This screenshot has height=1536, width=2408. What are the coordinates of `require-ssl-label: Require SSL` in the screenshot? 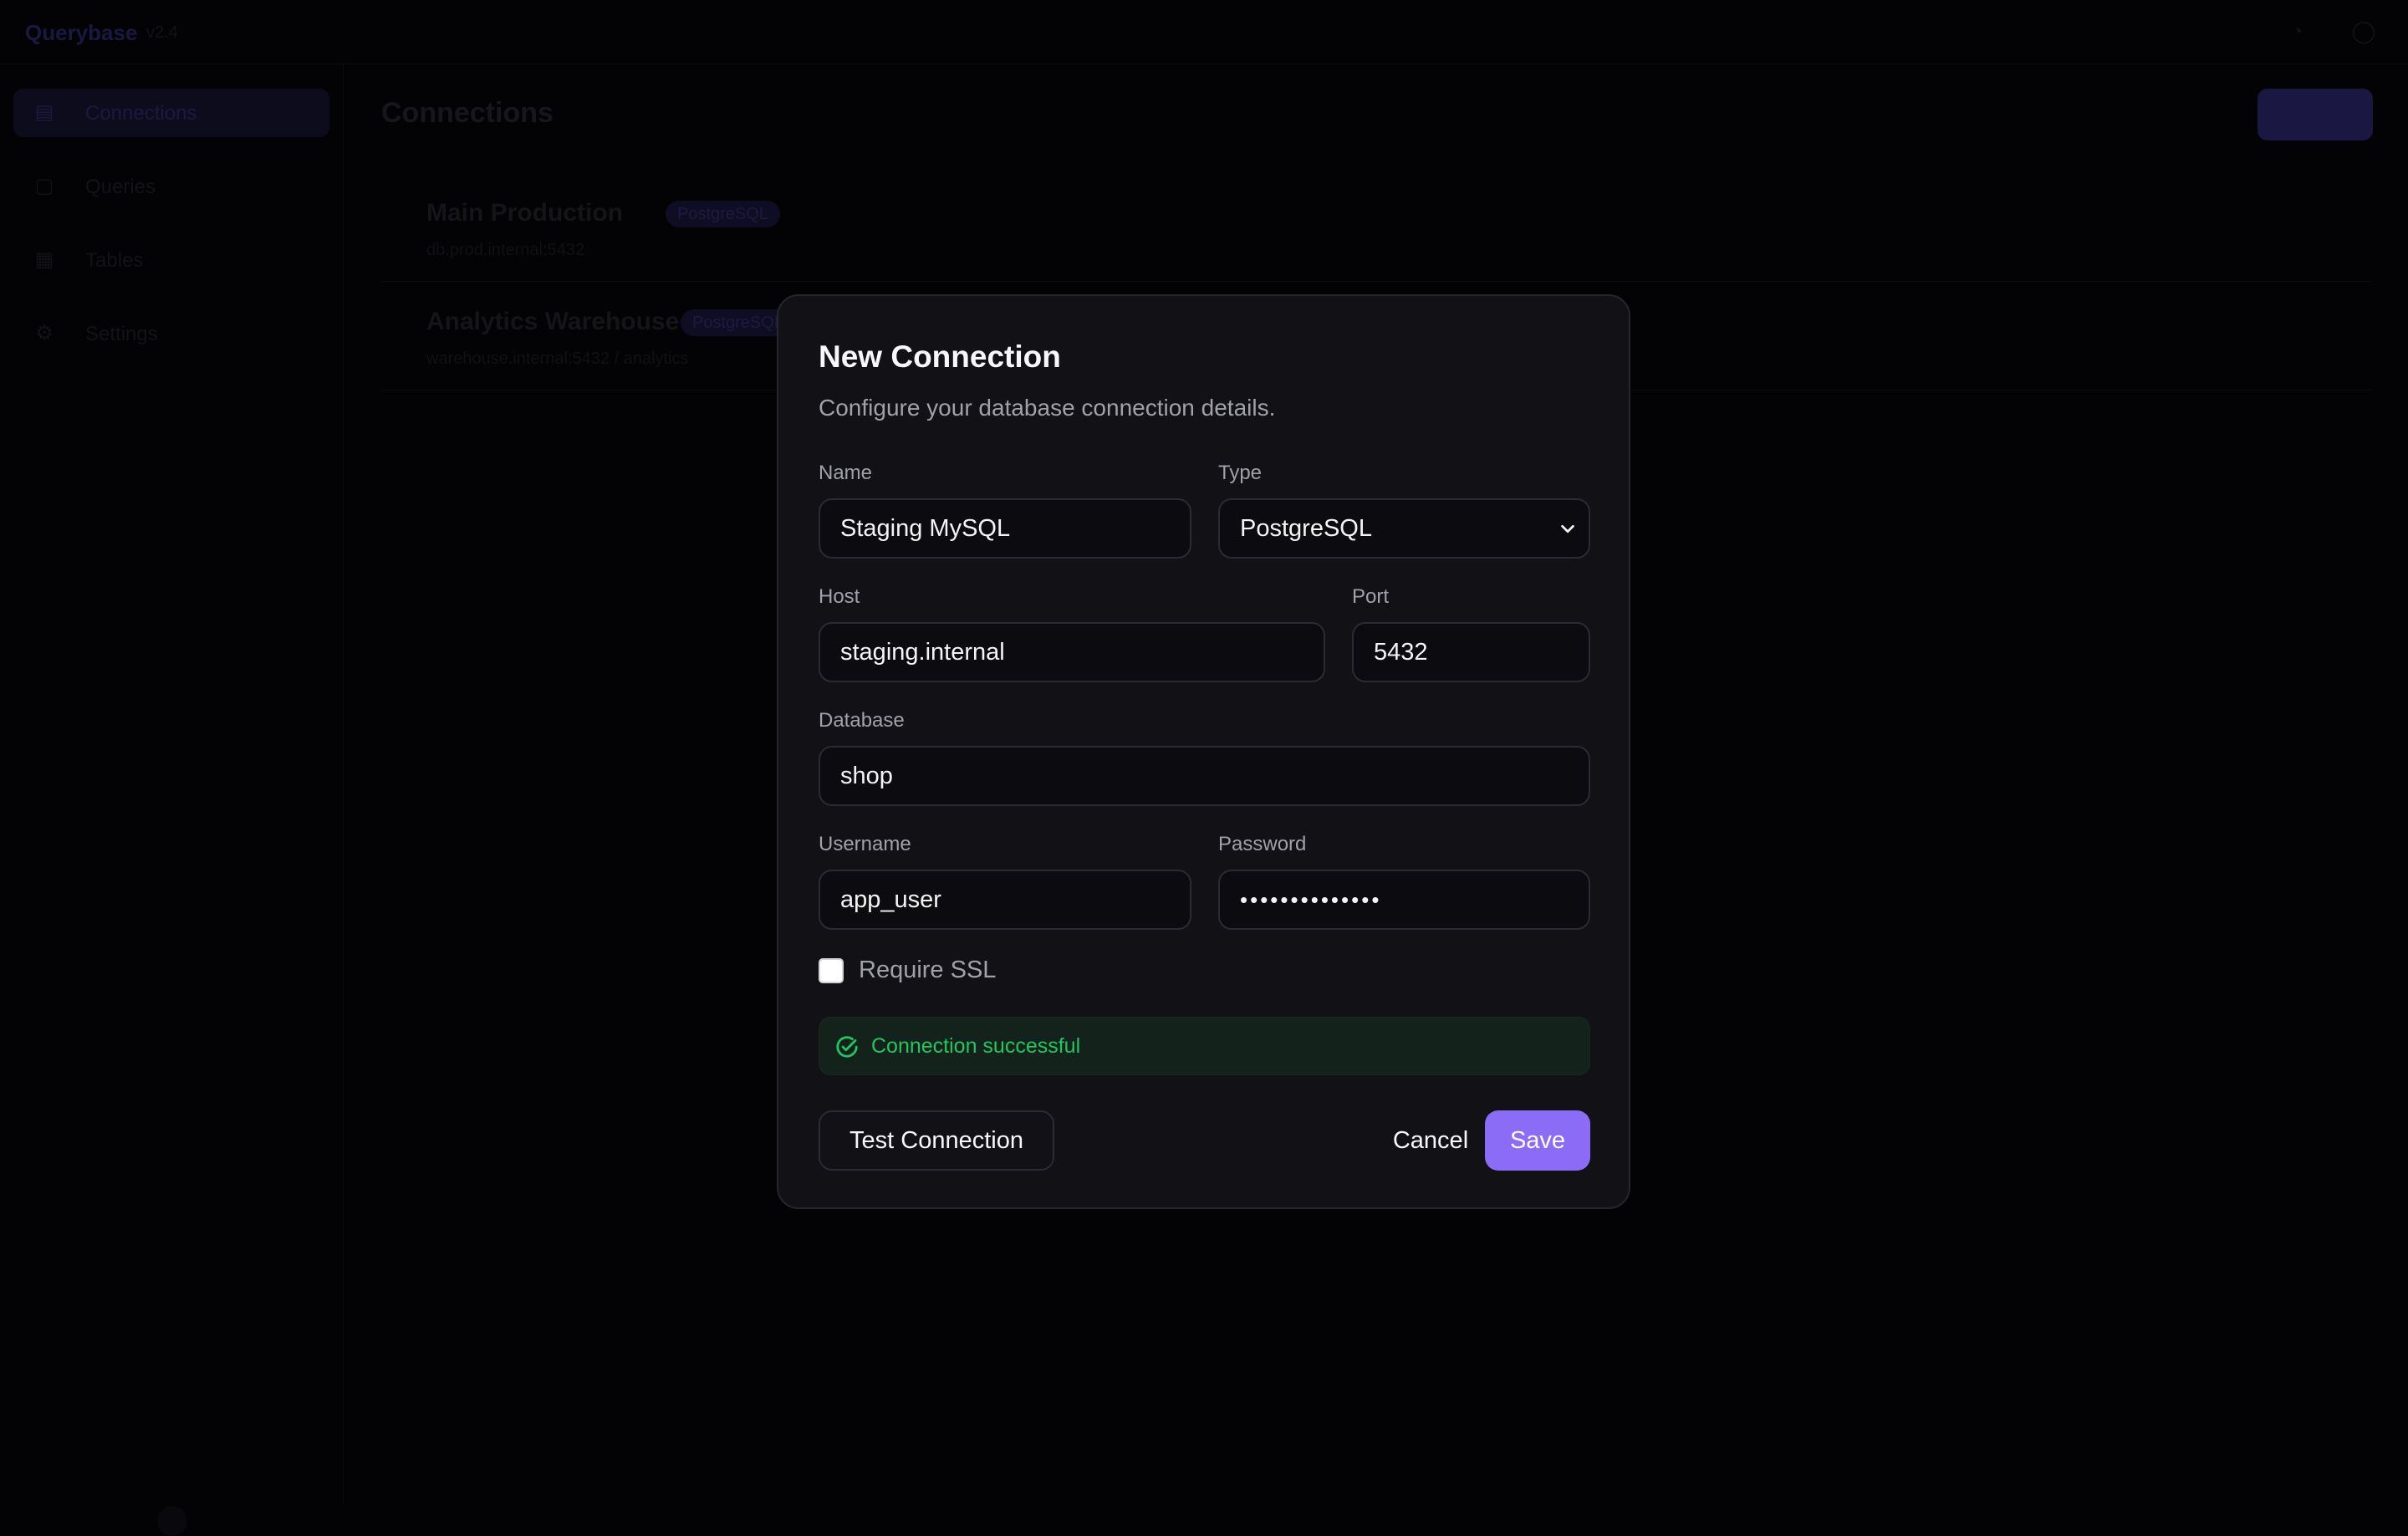 It's located at (928, 970).